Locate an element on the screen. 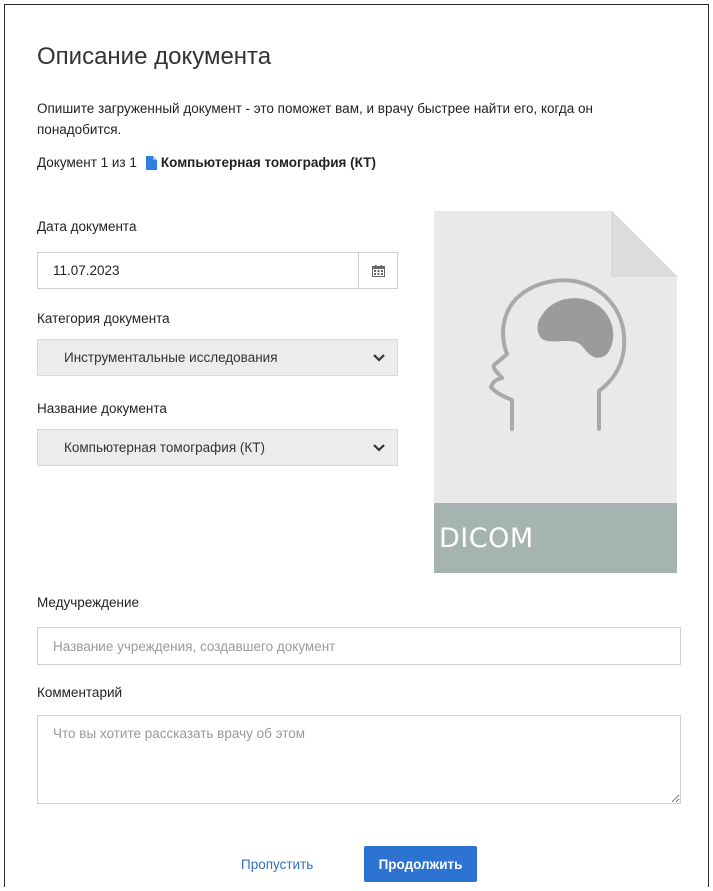 Image resolution: width=713 pixels, height=891 pixels. date-value: 11.07.2023 is located at coordinates (198, 270).